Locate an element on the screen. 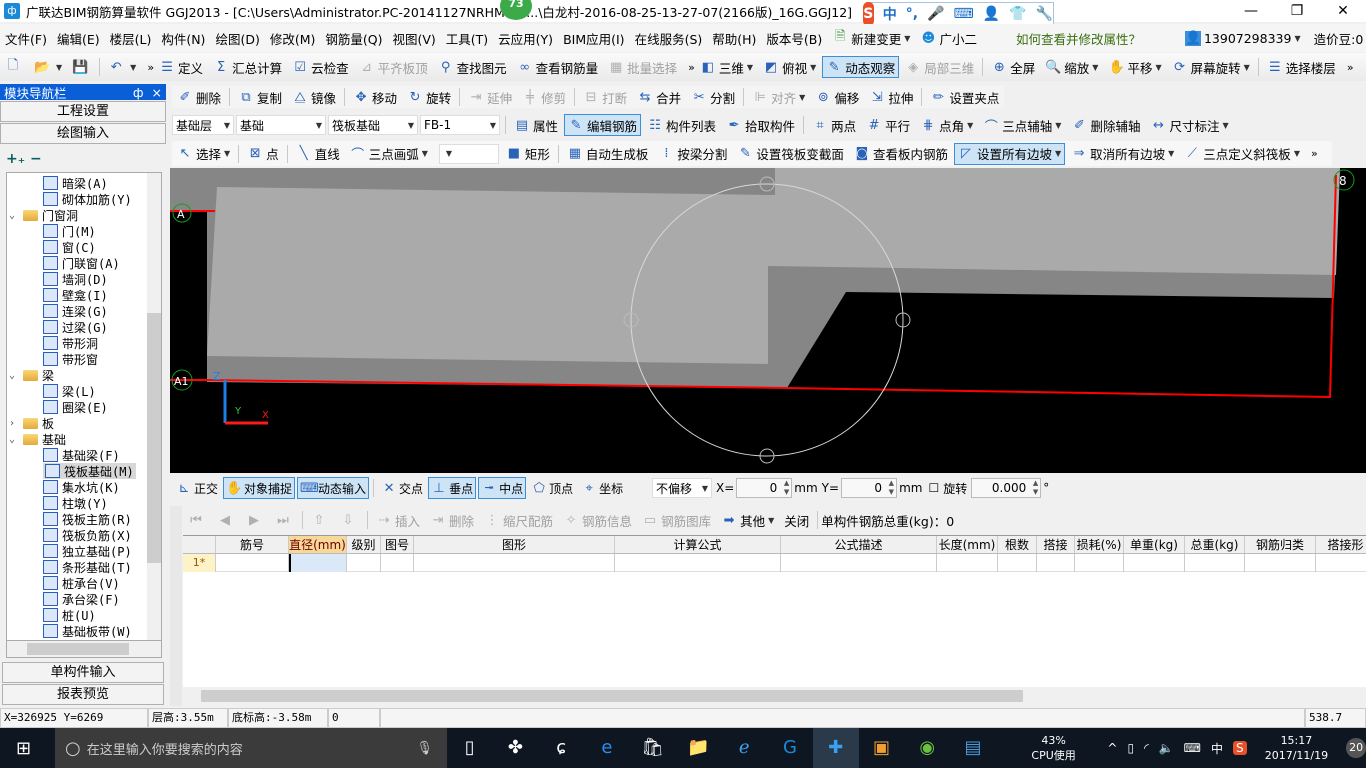 The height and width of the screenshot is (768, 1366). help-tip-link: 如何查看并修改属性？ is located at coordinates (1078, 38).